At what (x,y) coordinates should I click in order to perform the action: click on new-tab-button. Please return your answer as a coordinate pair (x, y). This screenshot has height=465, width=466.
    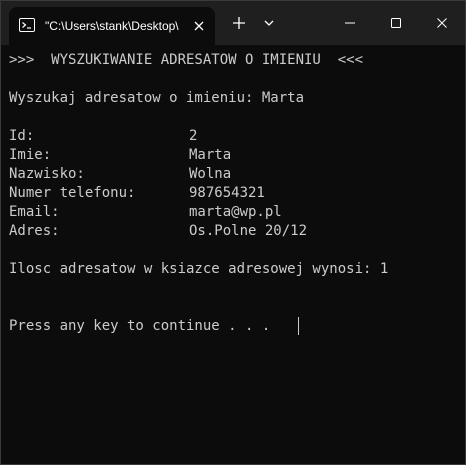
    Looking at the image, I should click on (239, 23).